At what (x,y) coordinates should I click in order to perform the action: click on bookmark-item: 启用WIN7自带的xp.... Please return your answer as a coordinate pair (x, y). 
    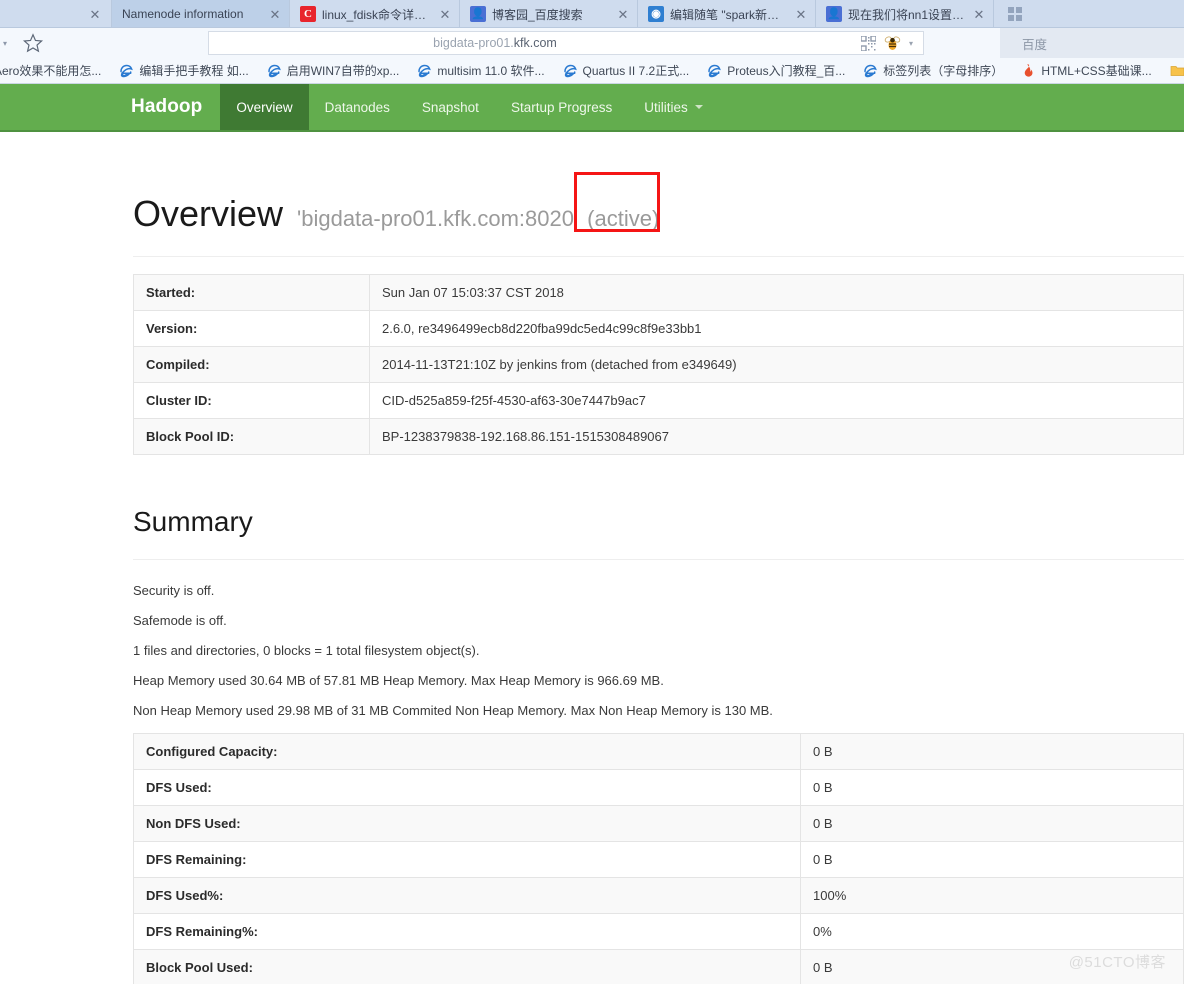
    Looking at the image, I should click on (333, 70).